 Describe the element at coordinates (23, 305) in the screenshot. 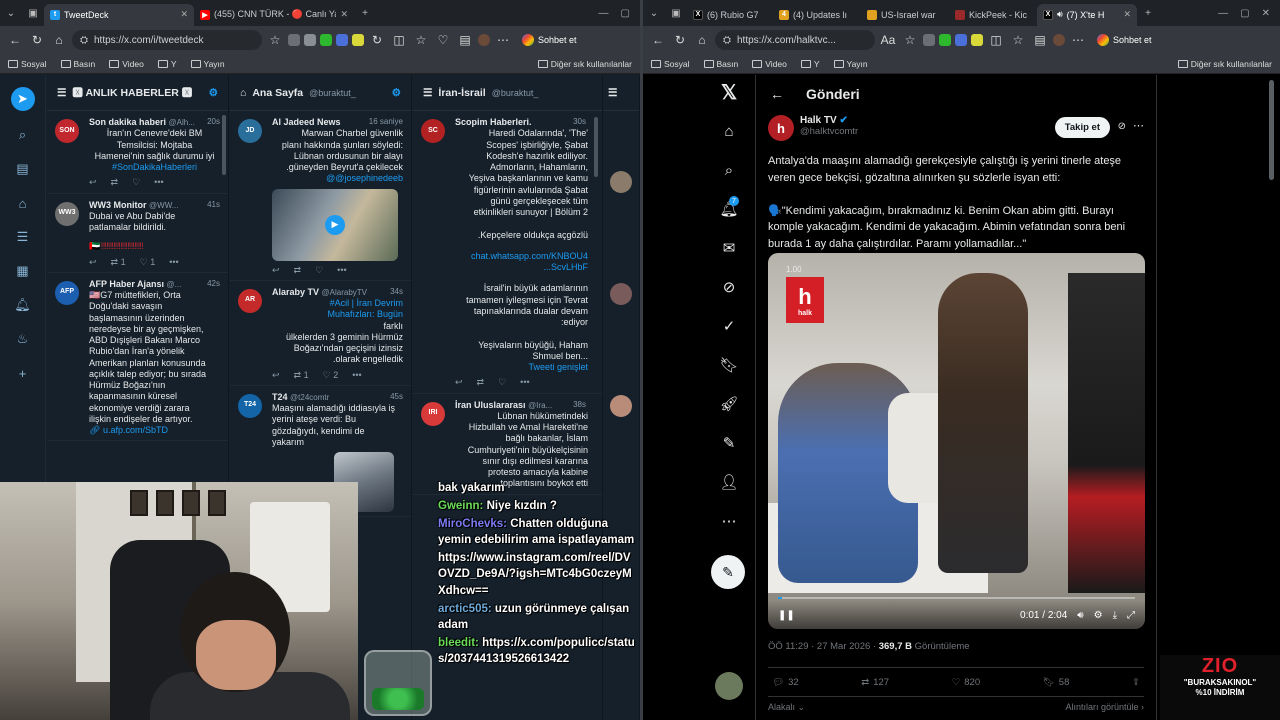

I see `bell-icon: 🔔︎` at that location.